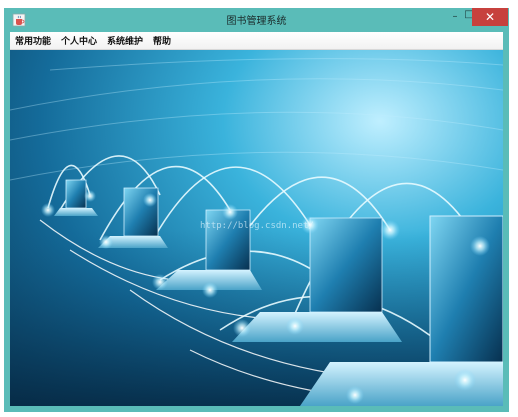 Image resolution: width=518 pixels, height=417 pixels. Describe the element at coordinates (162, 40) in the screenshot. I see `menu-help: 帮助` at that location.